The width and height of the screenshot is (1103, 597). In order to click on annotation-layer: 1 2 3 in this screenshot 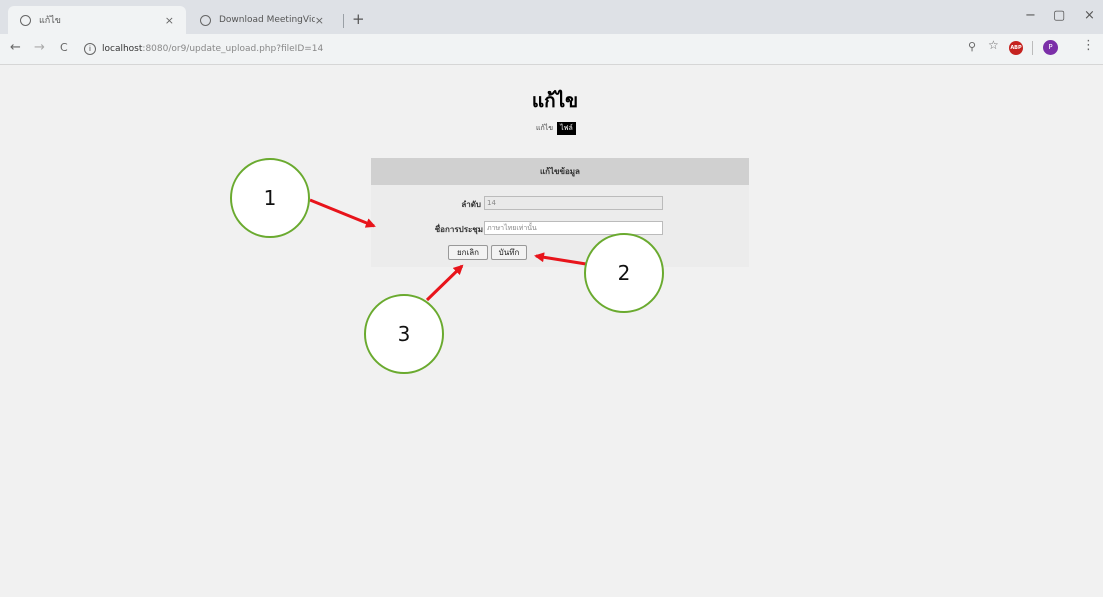, I will do `click(447, 266)`.